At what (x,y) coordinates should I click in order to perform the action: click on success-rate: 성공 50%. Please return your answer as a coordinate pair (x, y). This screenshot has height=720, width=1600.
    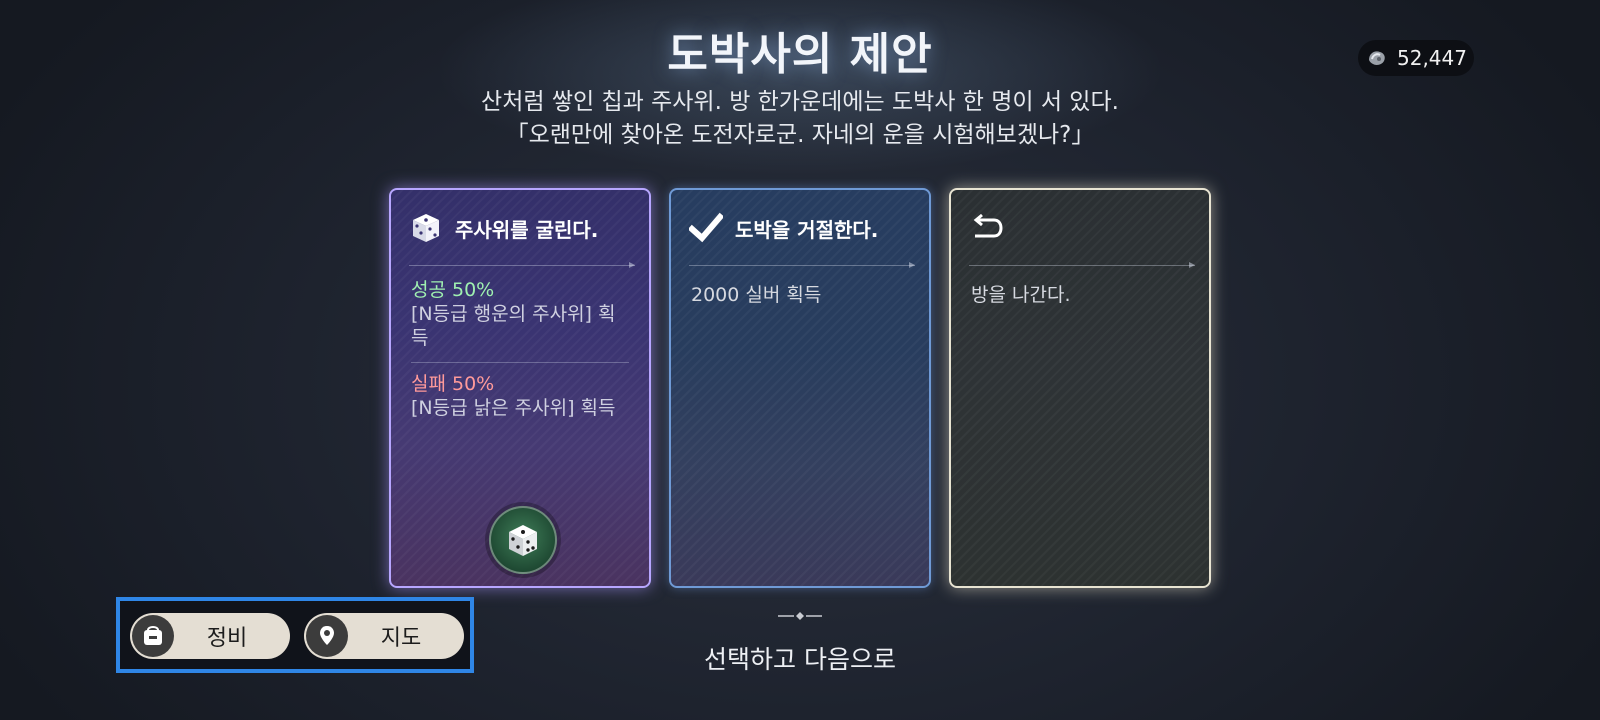
    Looking at the image, I should click on (453, 290).